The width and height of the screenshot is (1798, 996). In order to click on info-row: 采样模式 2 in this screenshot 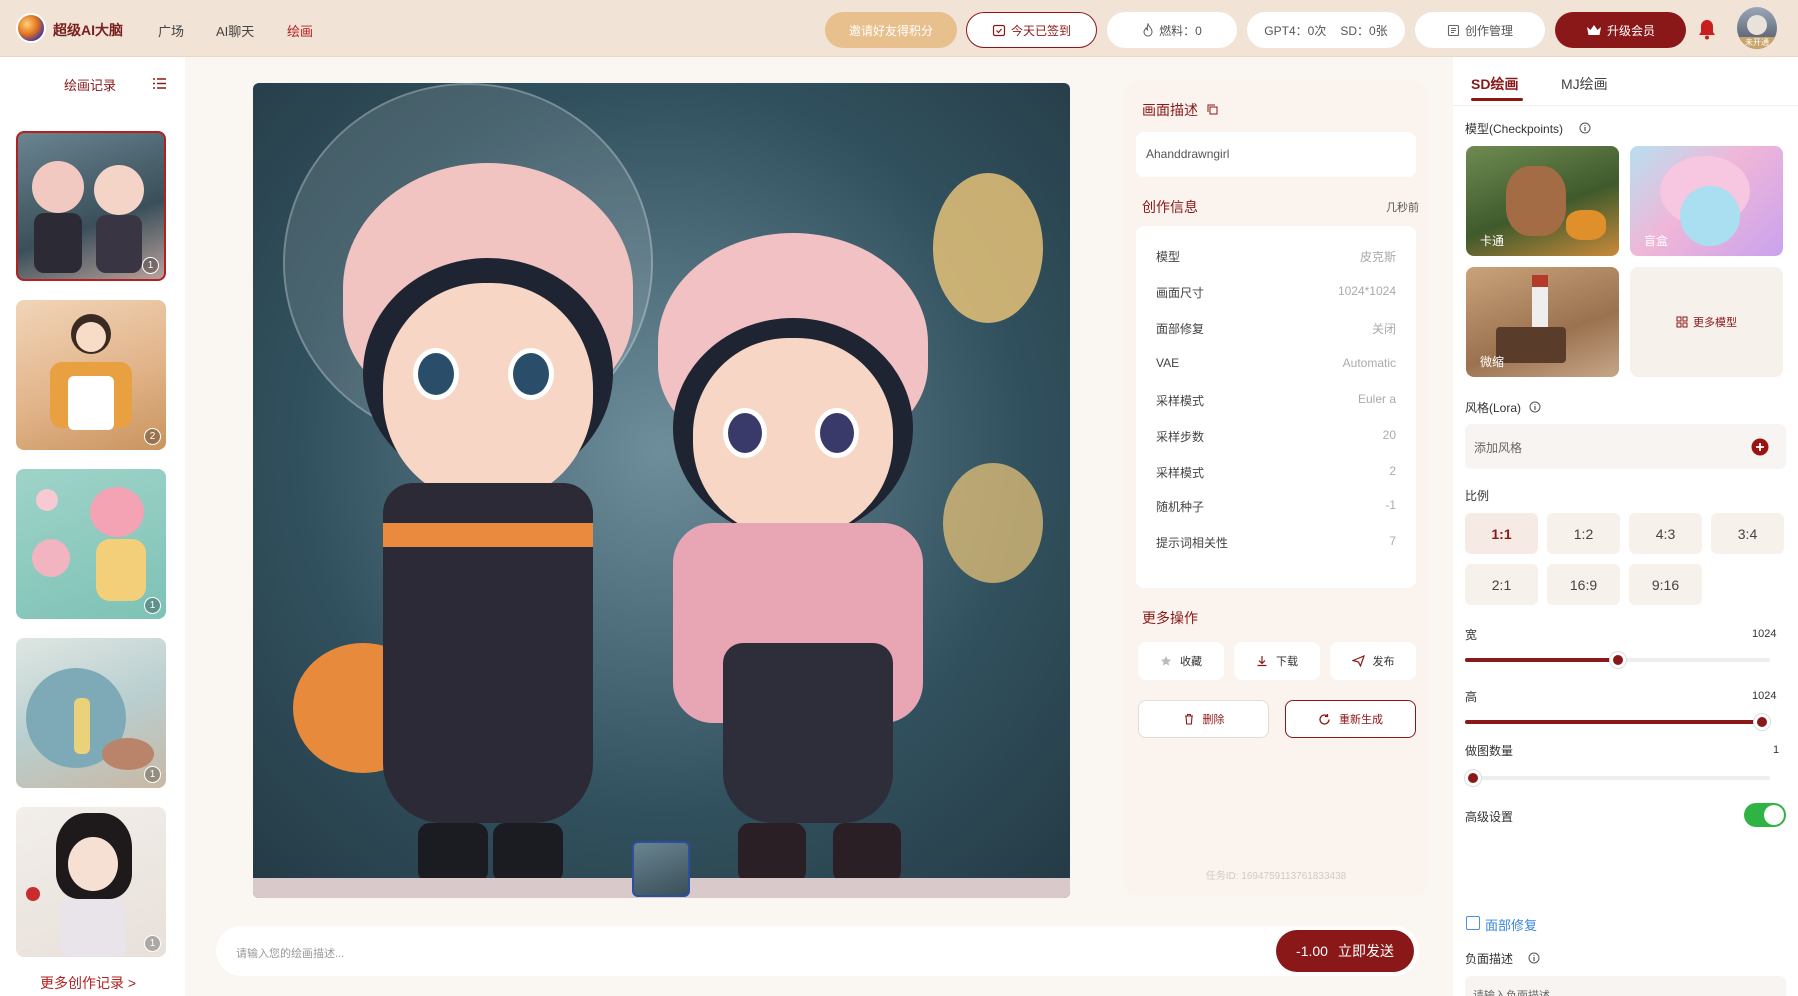, I will do `click(1276, 472)`.